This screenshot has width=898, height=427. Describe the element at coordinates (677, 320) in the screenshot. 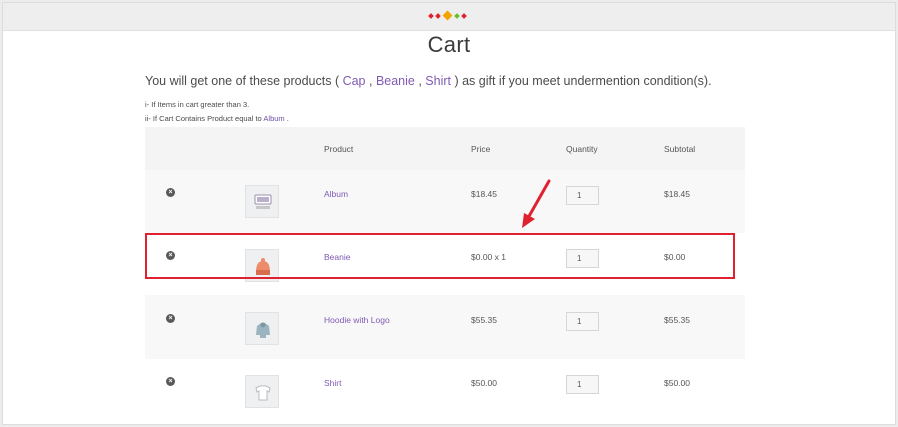

I see `product-subtotal: $55.35` at that location.